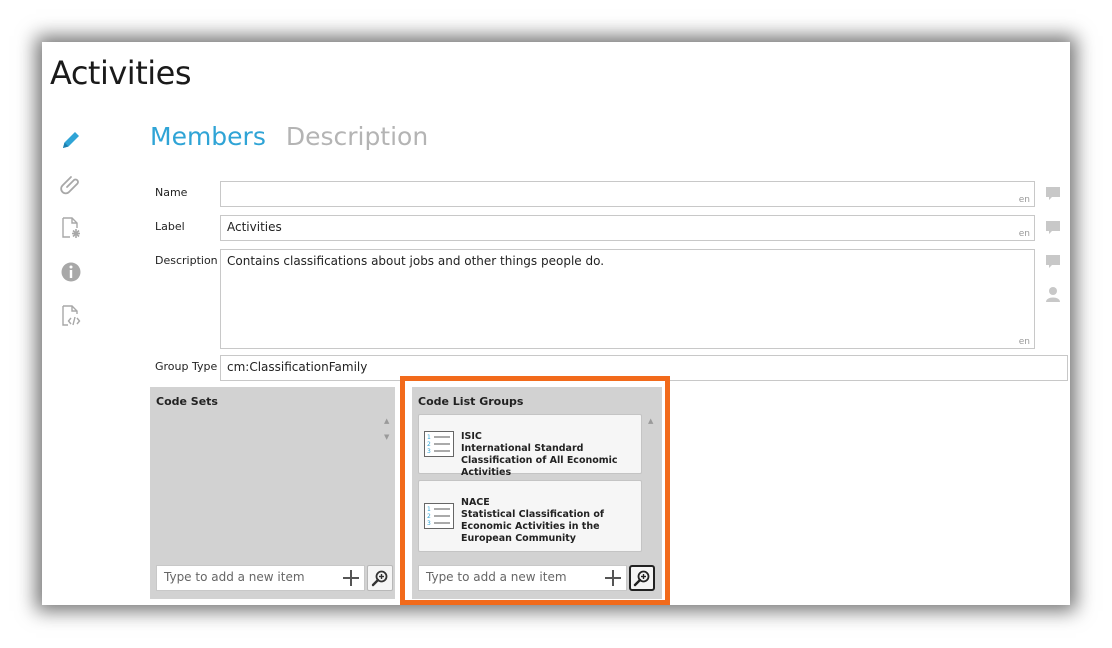  I want to click on group-type-value: cm:ClassificationFamily, so click(297, 367).